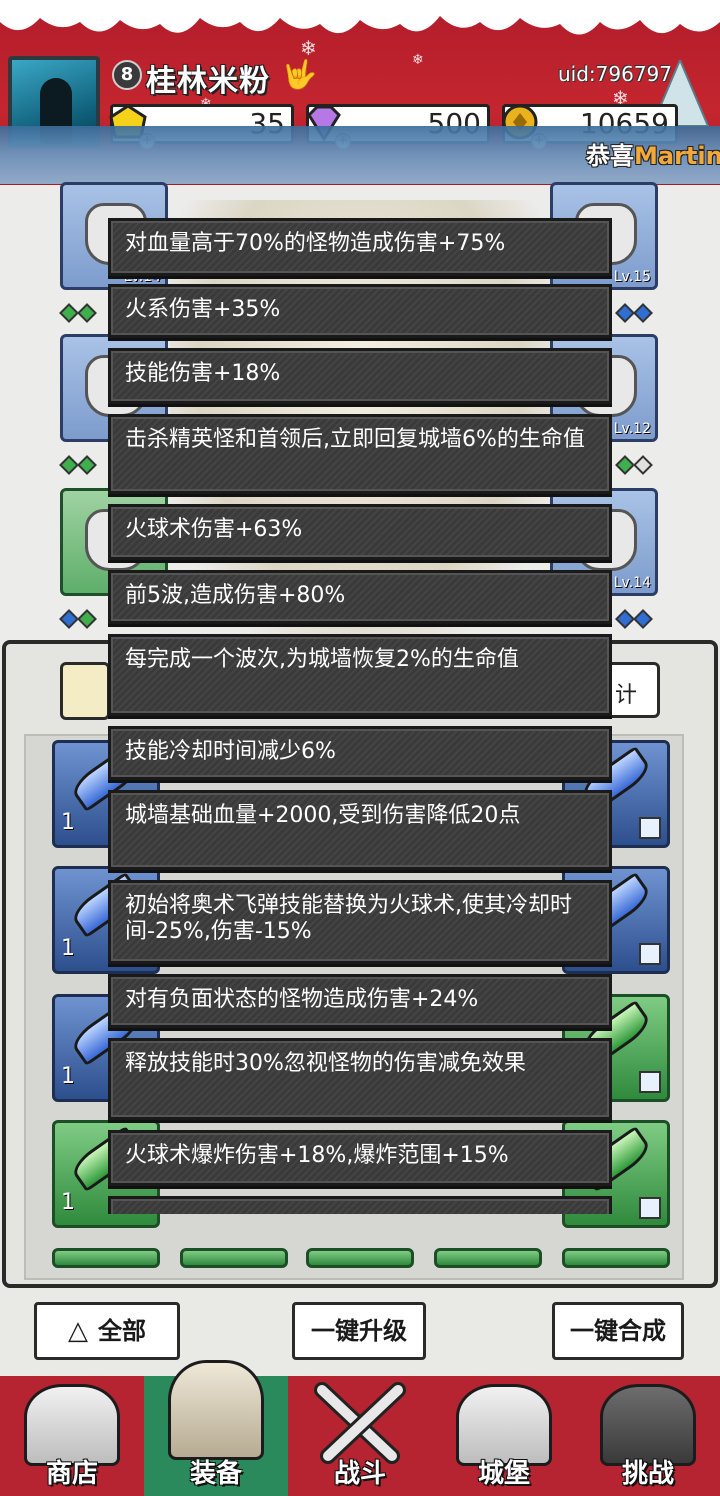 Image resolution: width=720 pixels, height=1496 pixels. Describe the element at coordinates (647, 1474) in the screenshot. I see `nav-item-label: 挑战` at that location.